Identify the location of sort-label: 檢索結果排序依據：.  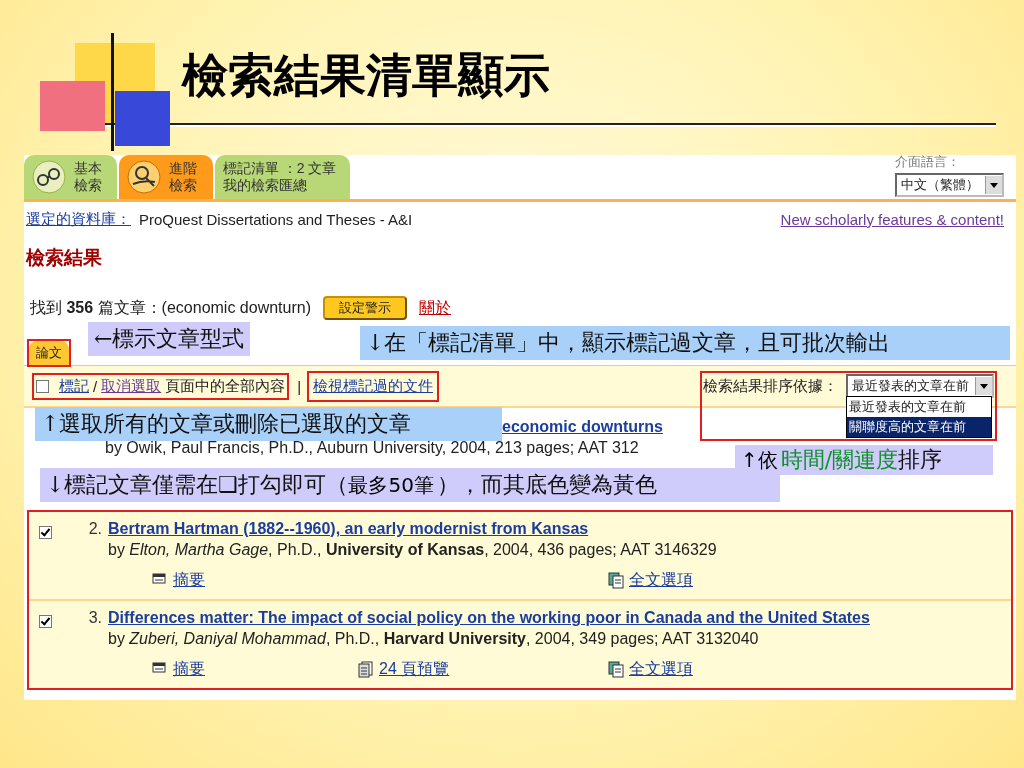
(770, 386).